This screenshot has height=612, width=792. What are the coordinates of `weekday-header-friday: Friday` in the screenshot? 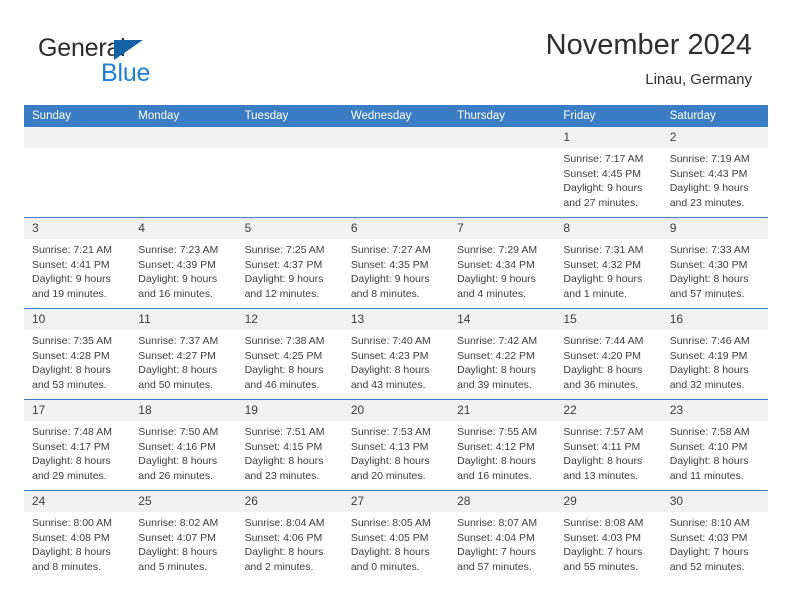 It's located at (608, 116).